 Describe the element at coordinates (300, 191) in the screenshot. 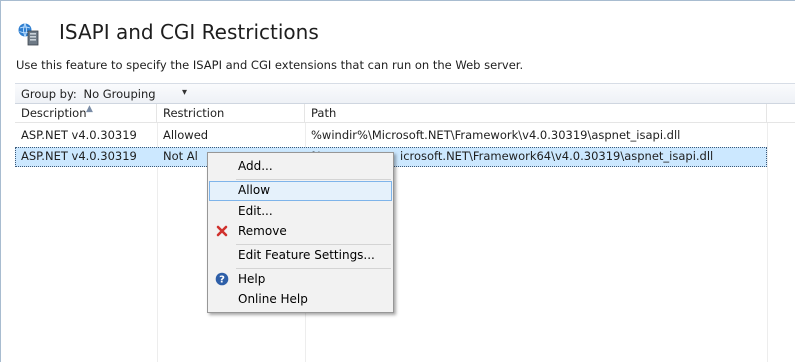

I see `menu-item-allow: Allow` at that location.